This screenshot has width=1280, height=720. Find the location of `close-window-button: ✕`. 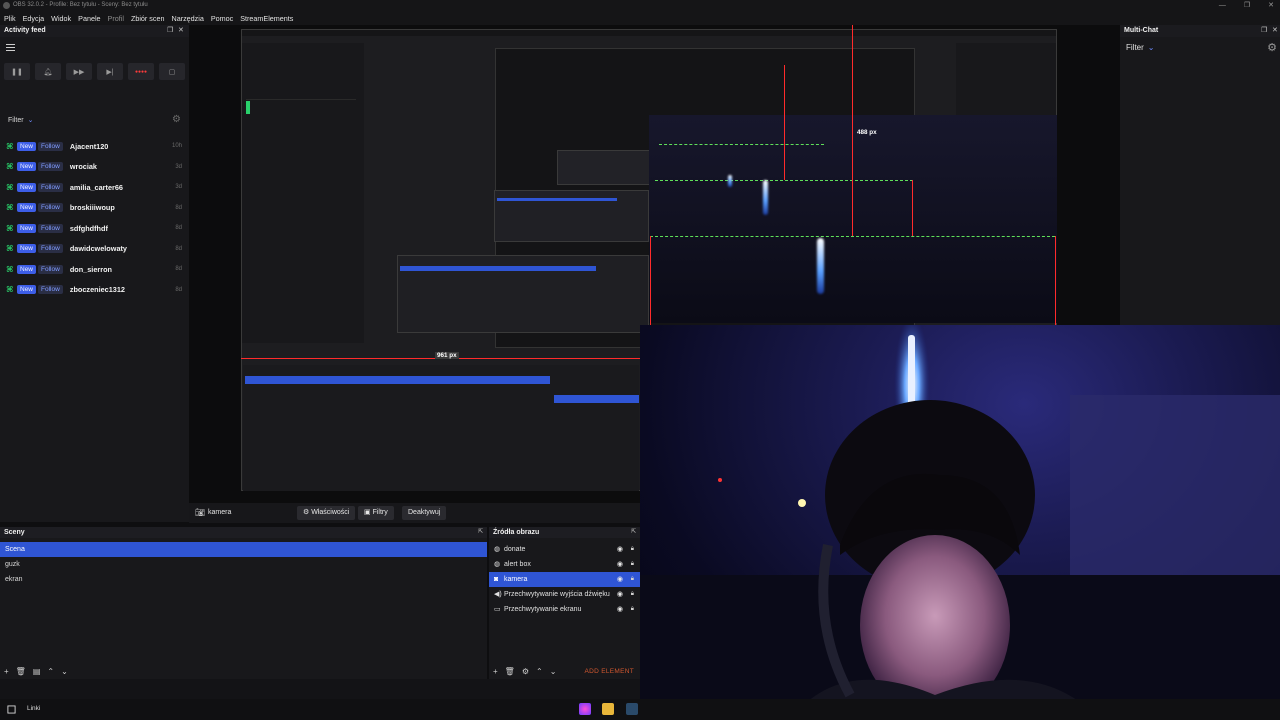

close-window-button: ✕ is located at coordinates (1271, 5).